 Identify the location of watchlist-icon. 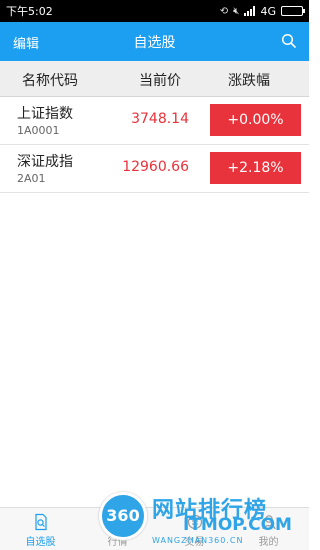
(40, 522).